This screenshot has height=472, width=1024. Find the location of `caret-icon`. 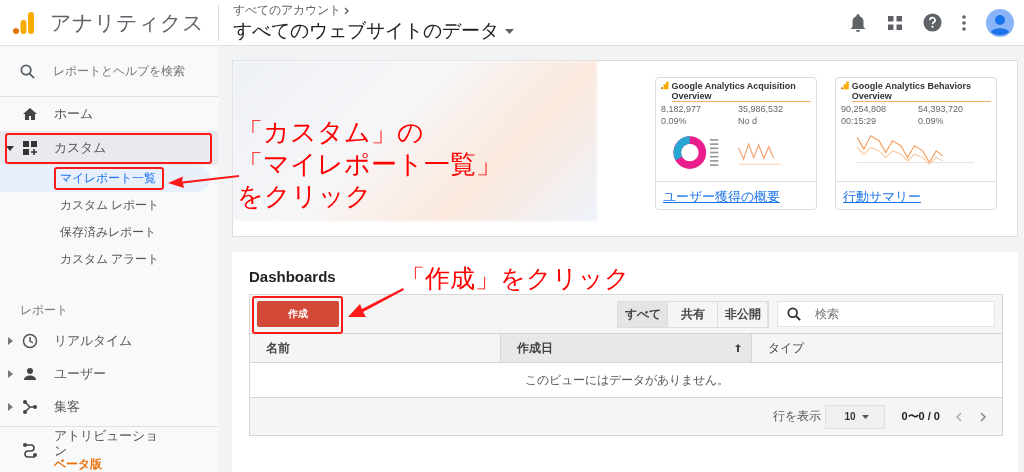

caret-icon is located at coordinates (10, 148).